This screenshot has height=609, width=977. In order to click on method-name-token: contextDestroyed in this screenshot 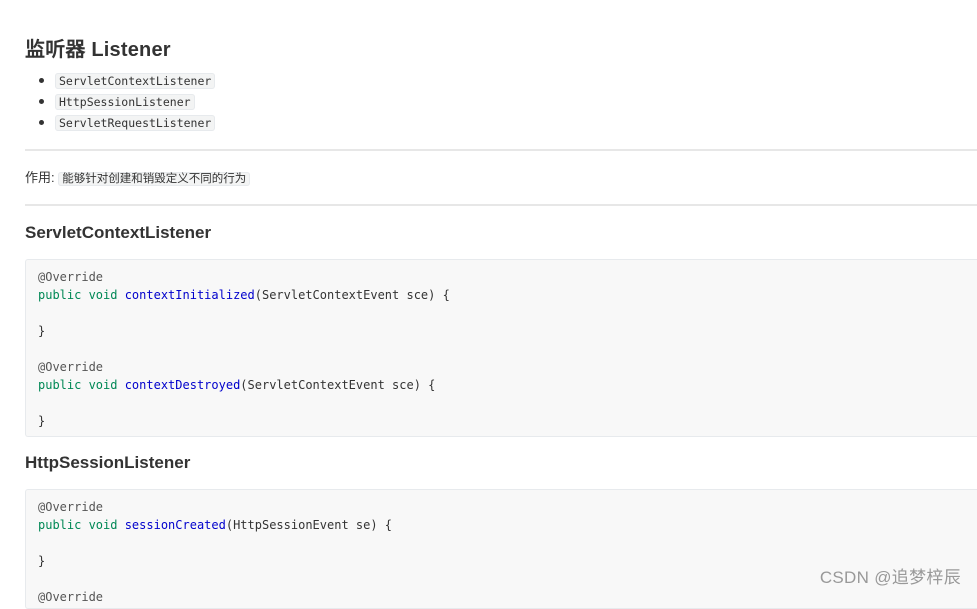, I will do `click(182, 385)`.